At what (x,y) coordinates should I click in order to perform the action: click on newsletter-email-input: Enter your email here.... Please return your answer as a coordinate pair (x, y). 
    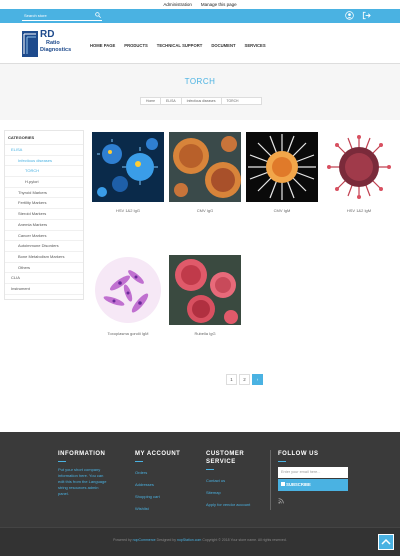
    Looking at the image, I should click on (313, 472).